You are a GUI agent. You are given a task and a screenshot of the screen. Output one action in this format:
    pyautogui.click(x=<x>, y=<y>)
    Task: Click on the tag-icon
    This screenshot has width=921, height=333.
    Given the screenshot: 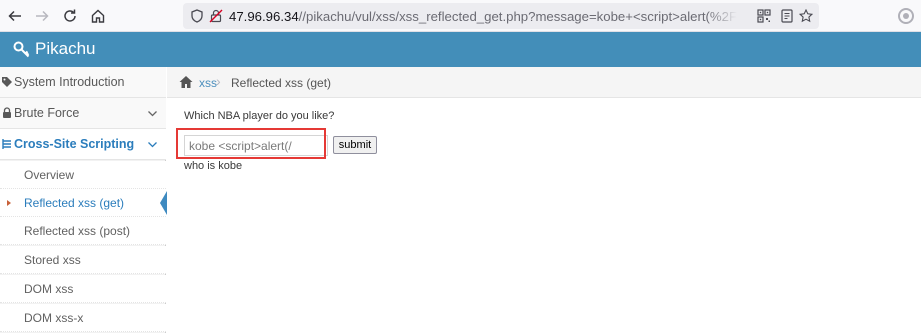 What is the action you would take?
    pyautogui.click(x=7, y=82)
    